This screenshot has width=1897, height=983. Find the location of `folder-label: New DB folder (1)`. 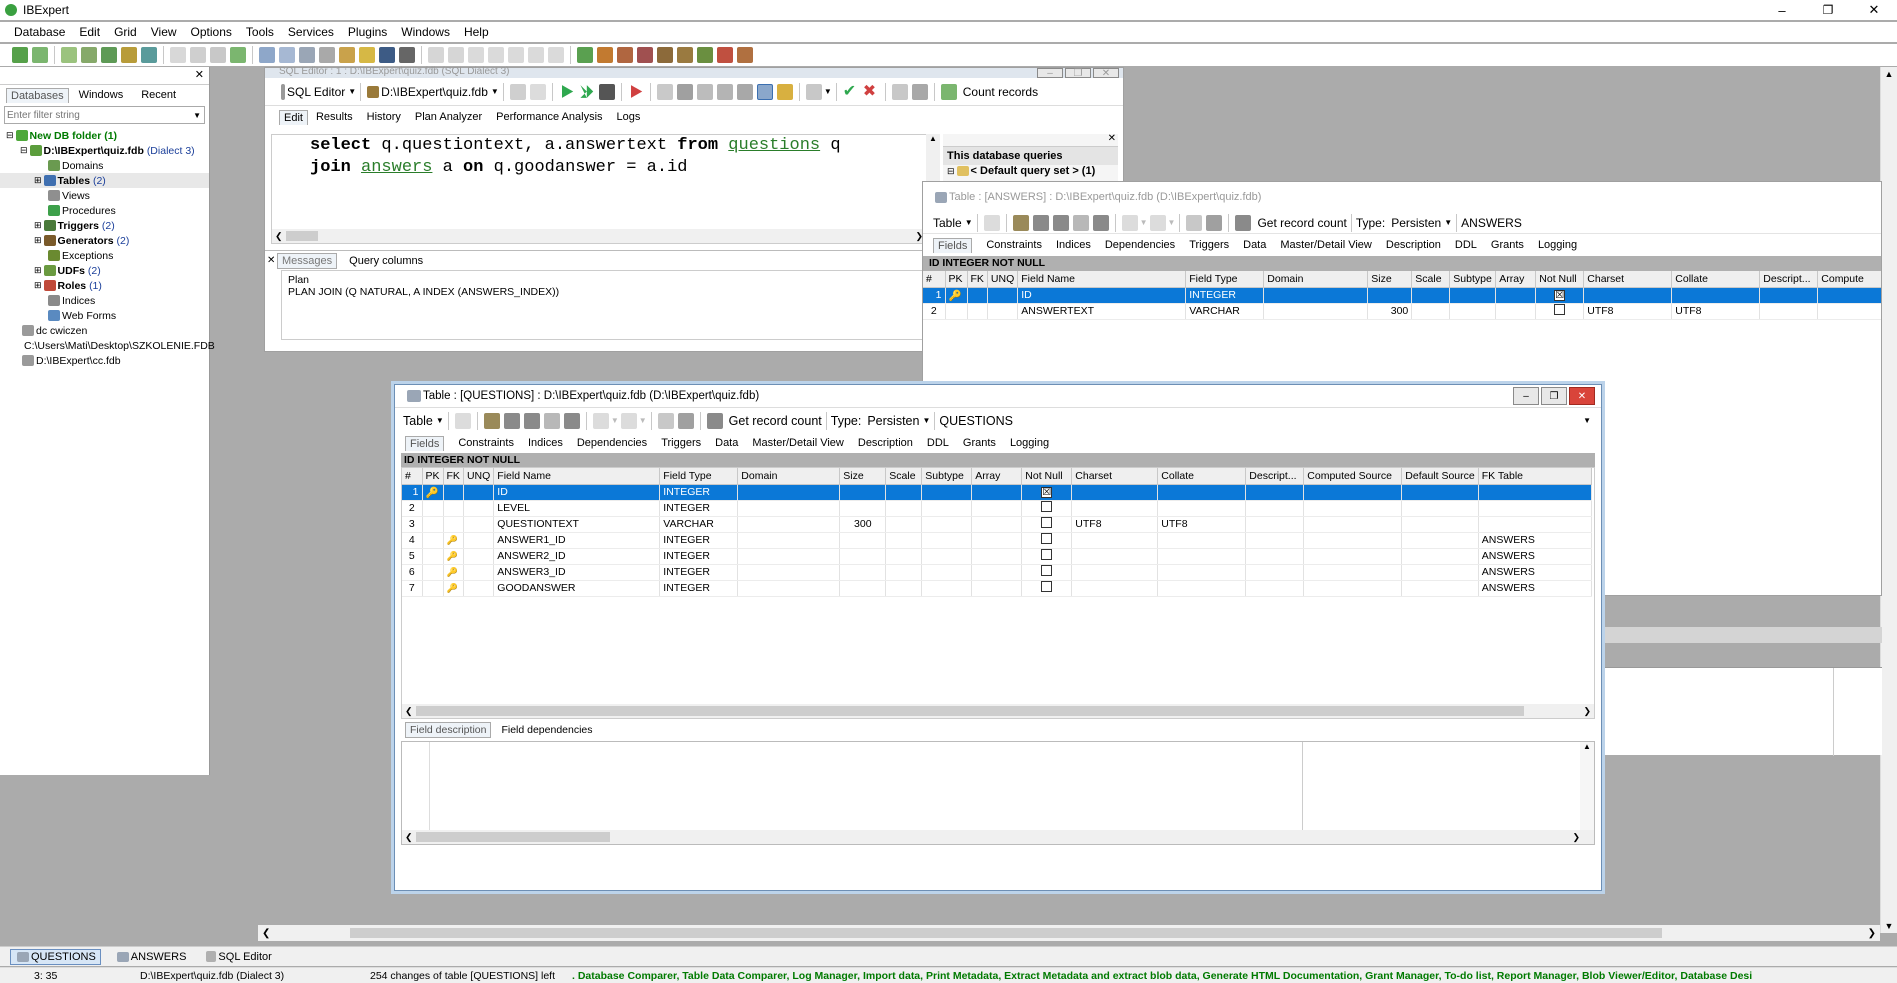

folder-label: New DB folder (1) is located at coordinates (74, 136).